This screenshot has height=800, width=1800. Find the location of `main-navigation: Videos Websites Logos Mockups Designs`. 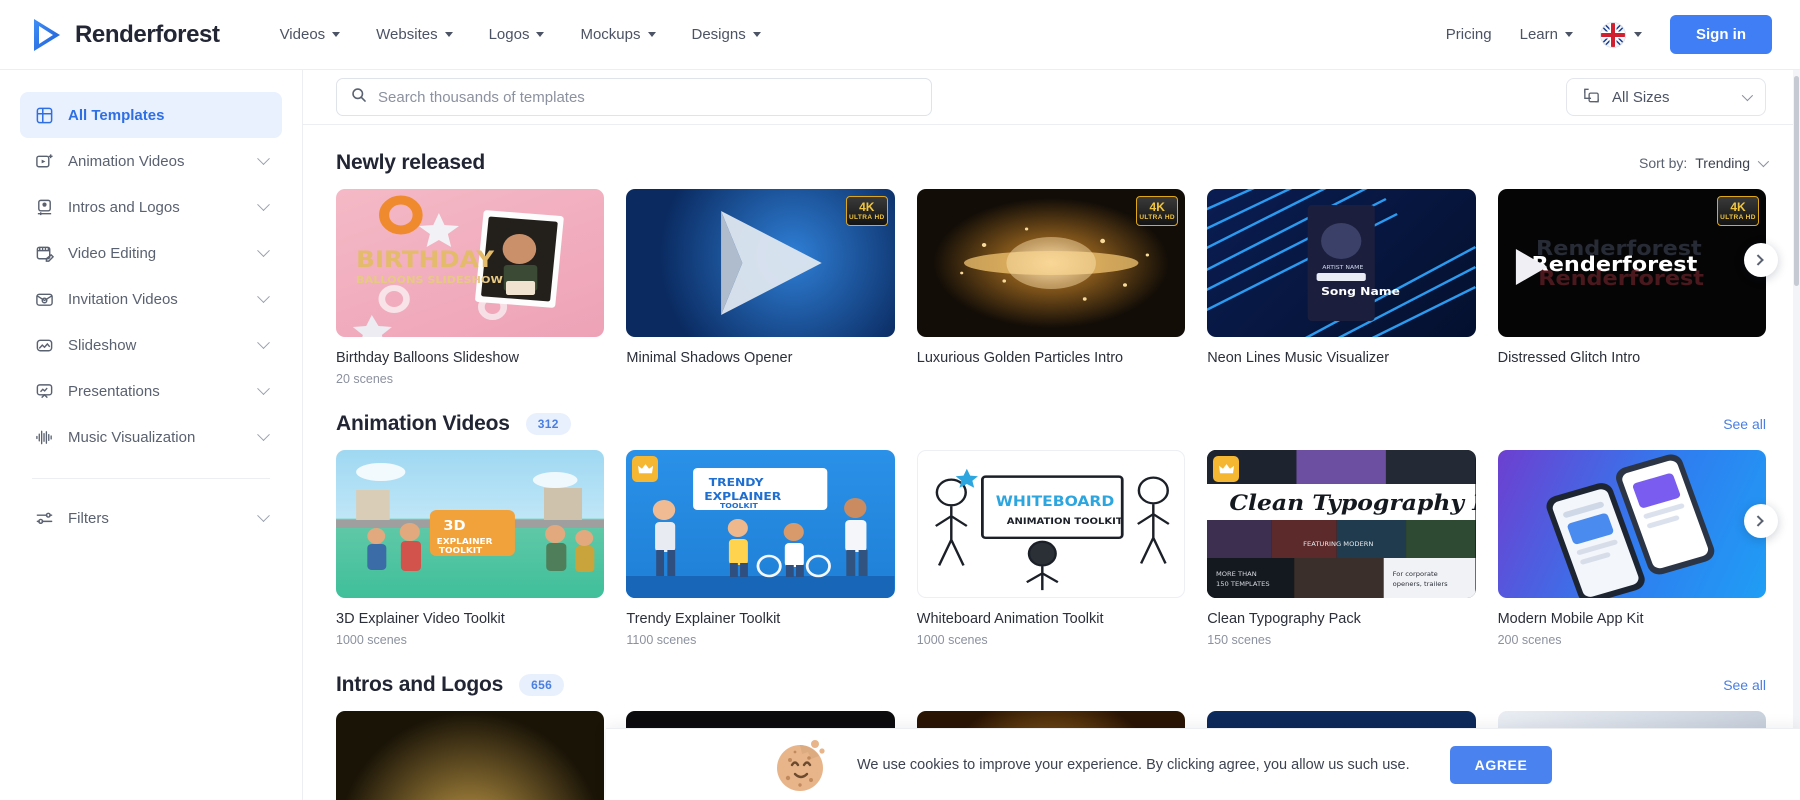

main-navigation: Videos Websites Logos Mockups Designs is located at coordinates (520, 34).